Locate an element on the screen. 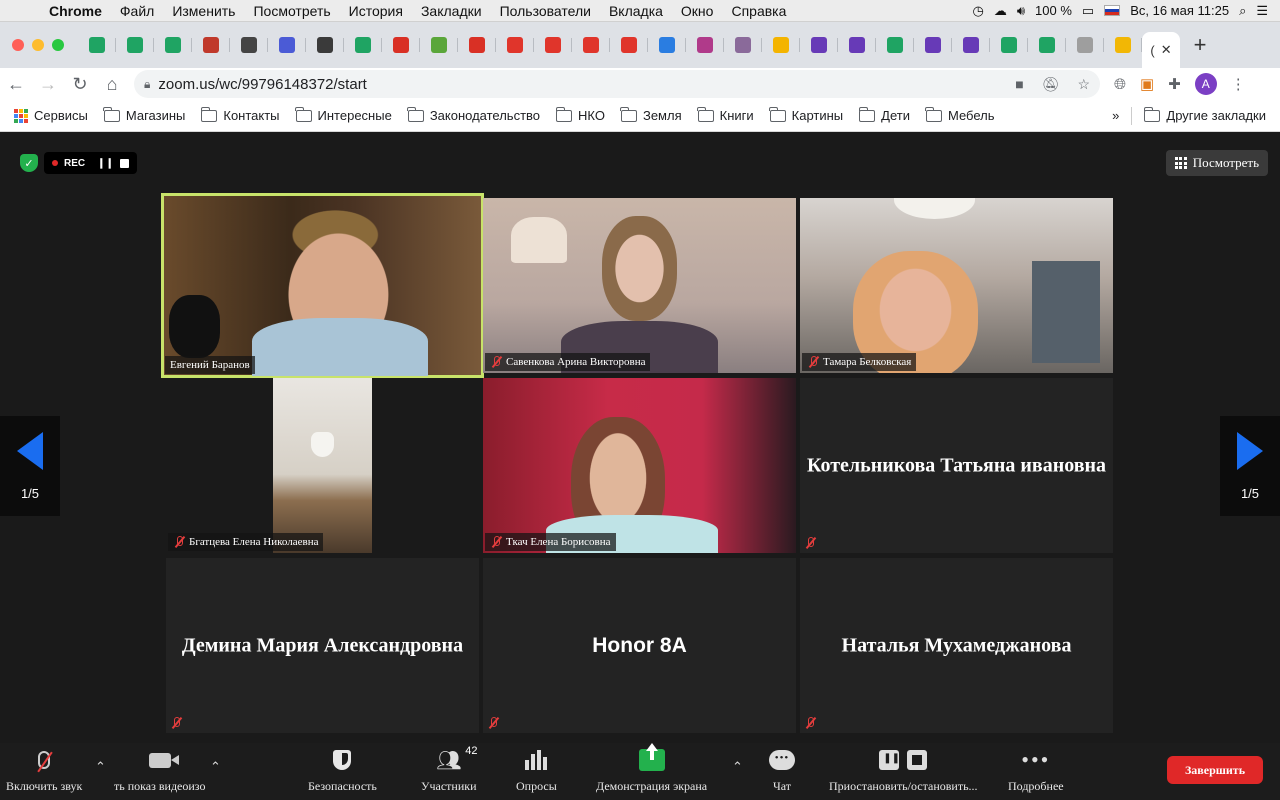 The width and height of the screenshot is (1280, 800). chrome-menu-icon: ⋮ is located at coordinates (1238, 84).